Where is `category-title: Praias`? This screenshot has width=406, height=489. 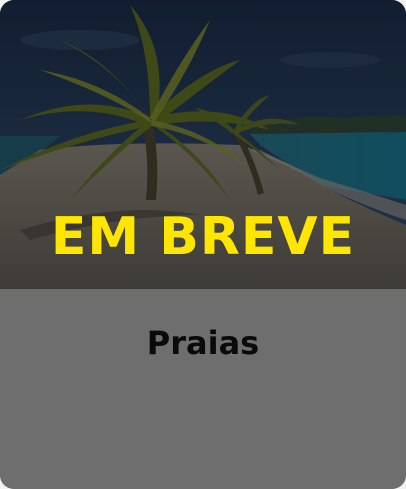
category-title: Praias is located at coordinates (203, 343).